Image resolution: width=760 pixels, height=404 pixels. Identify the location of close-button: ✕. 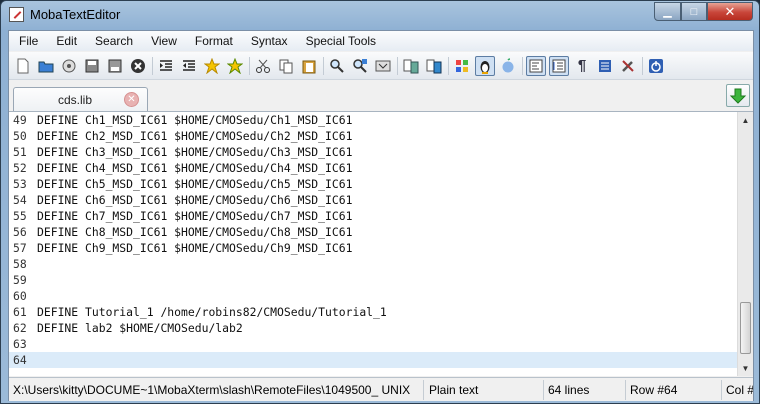
(730, 11).